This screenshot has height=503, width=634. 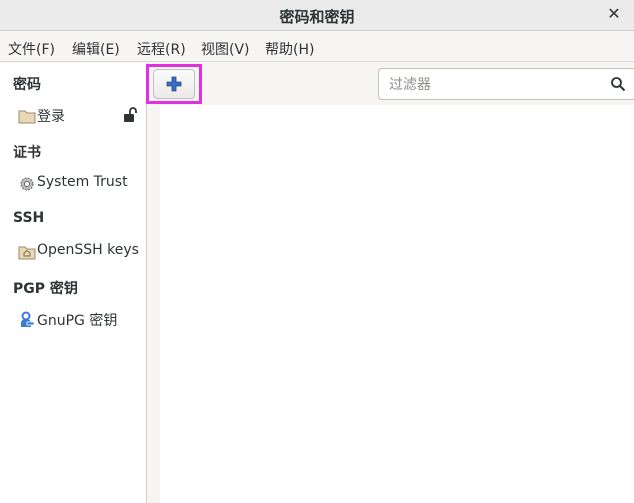 What do you see at coordinates (27, 153) in the screenshot?
I see `section-header-certificates: 证书` at bounding box center [27, 153].